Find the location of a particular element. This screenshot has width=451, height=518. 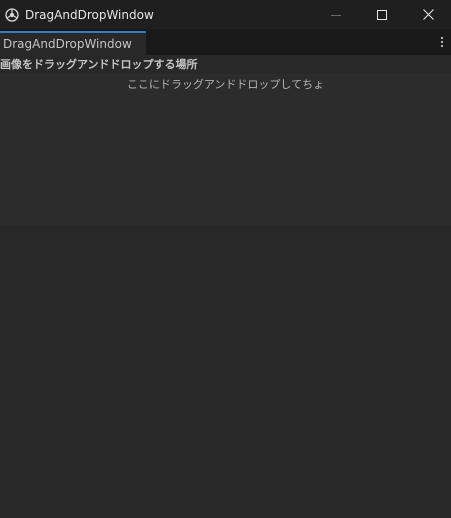

minimize-icon is located at coordinates (336, 14).